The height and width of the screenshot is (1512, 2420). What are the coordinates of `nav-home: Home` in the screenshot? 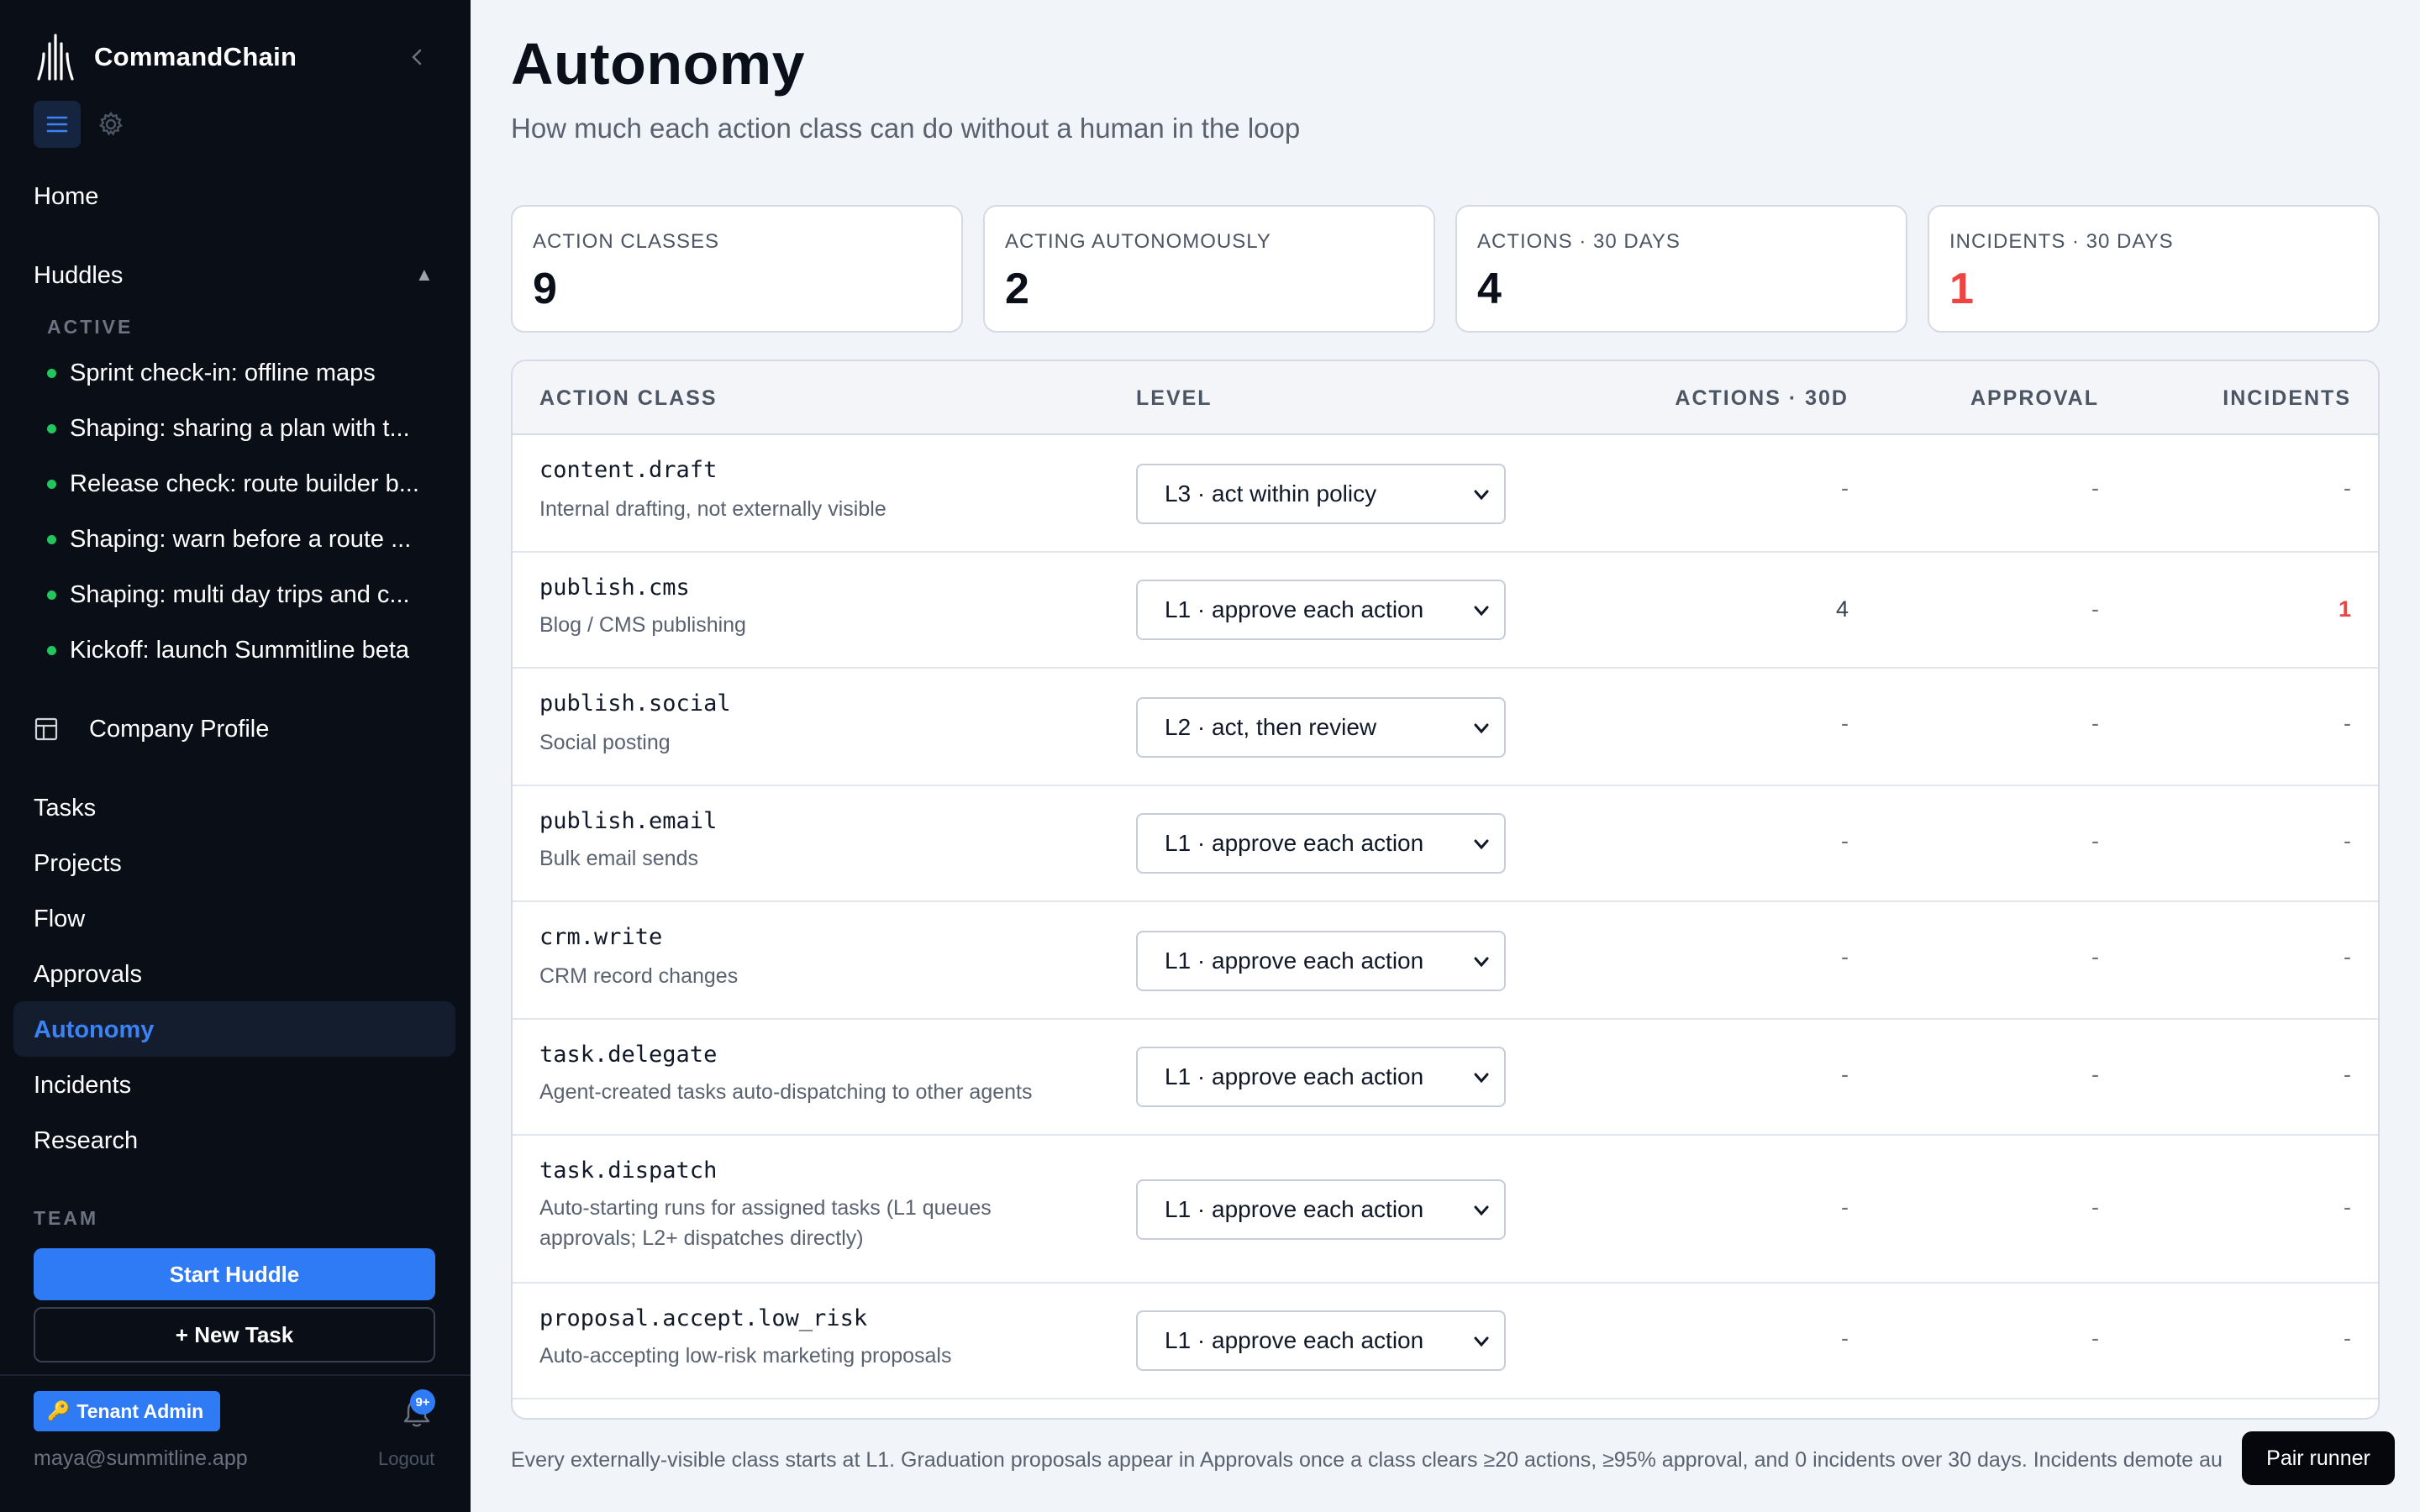 It's located at (66, 196).